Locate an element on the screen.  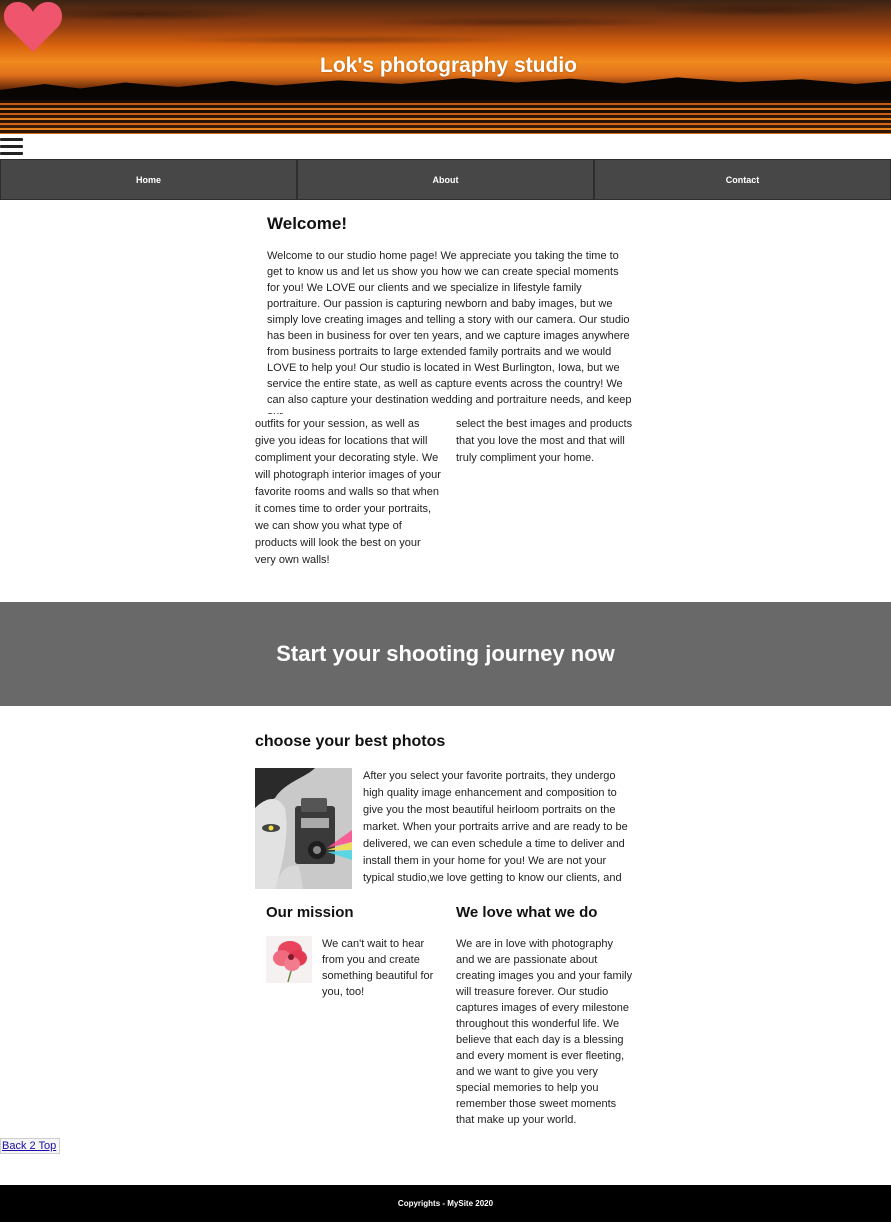
choose-heading: choose your best photos is located at coordinates (350, 741).